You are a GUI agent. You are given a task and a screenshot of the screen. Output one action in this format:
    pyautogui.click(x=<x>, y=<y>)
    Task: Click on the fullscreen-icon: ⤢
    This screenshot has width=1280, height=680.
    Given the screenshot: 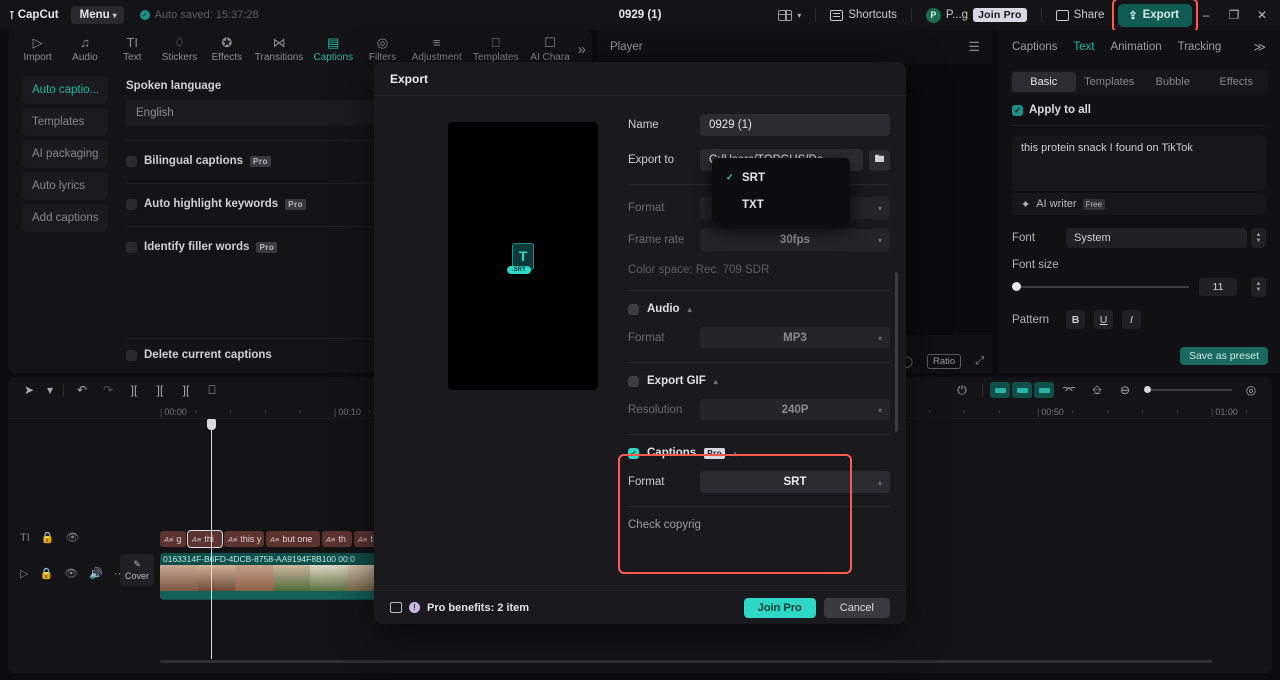 What is the action you would take?
    pyautogui.click(x=979, y=361)
    